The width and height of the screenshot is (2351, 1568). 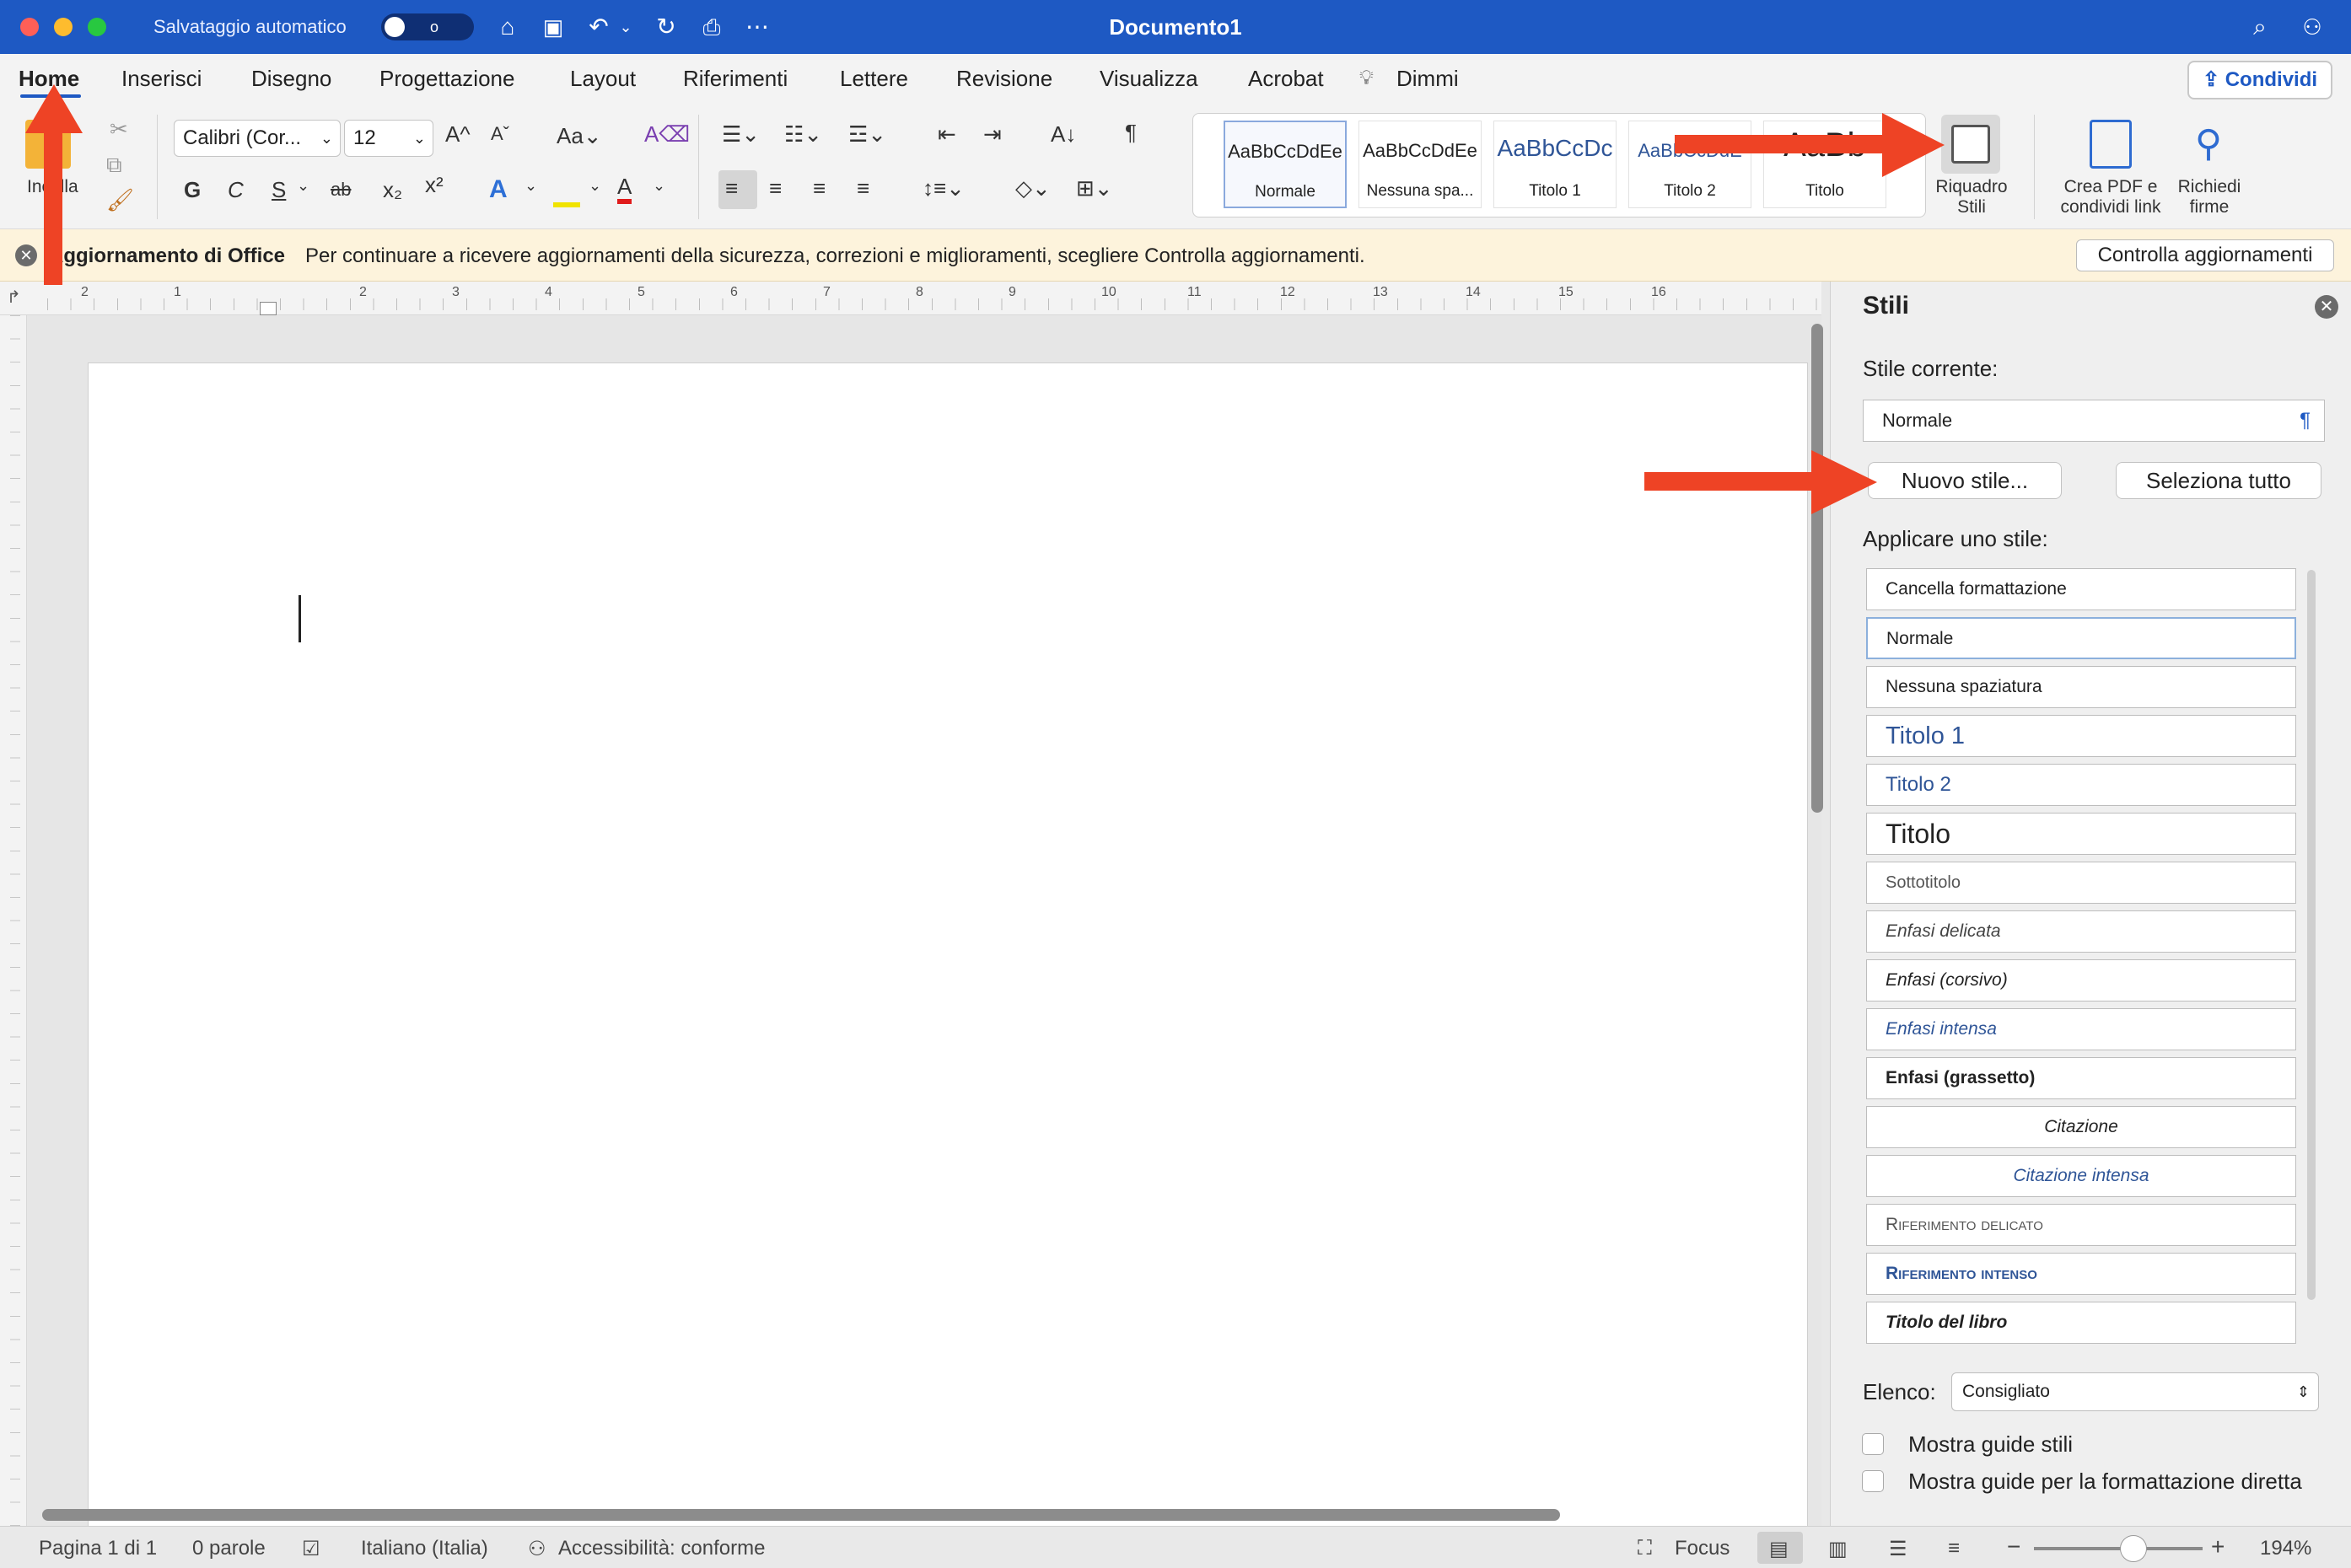 What do you see at coordinates (992, 134) in the screenshot?
I see `increase-indent-icon: ⇥` at bounding box center [992, 134].